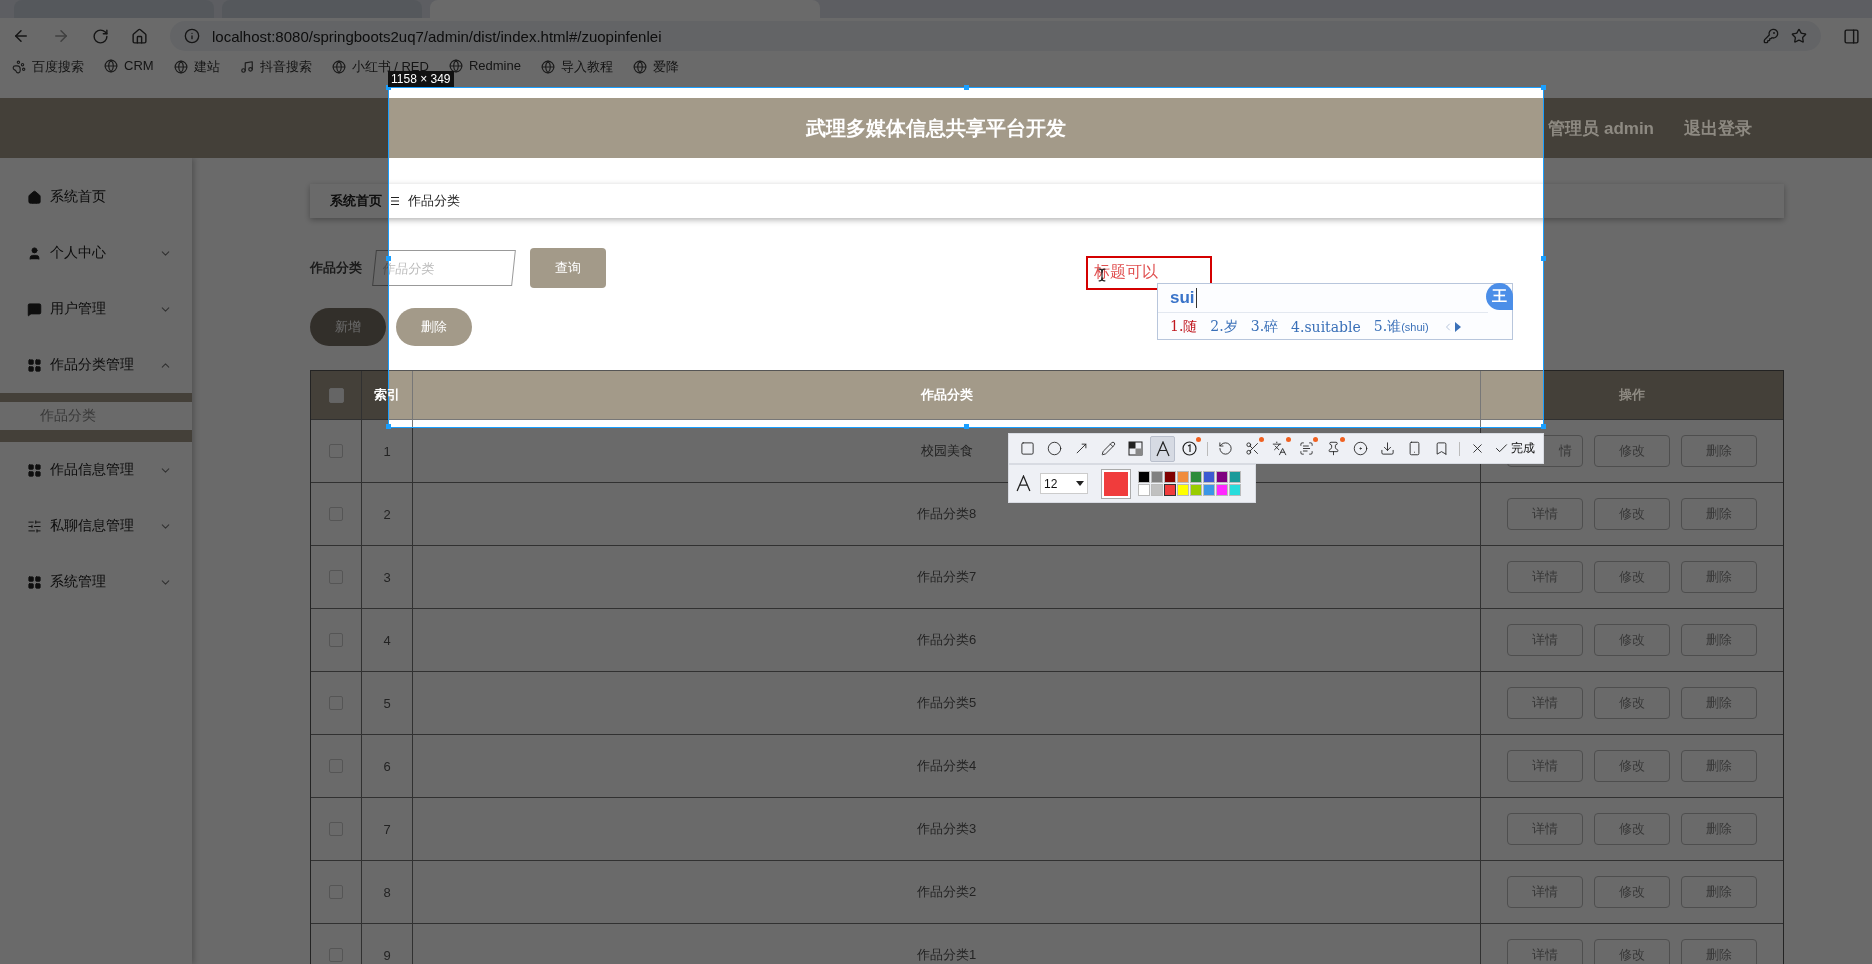 This screenshot has width=1872, height=964. I want to click on separator-icon, so click(395, 201).